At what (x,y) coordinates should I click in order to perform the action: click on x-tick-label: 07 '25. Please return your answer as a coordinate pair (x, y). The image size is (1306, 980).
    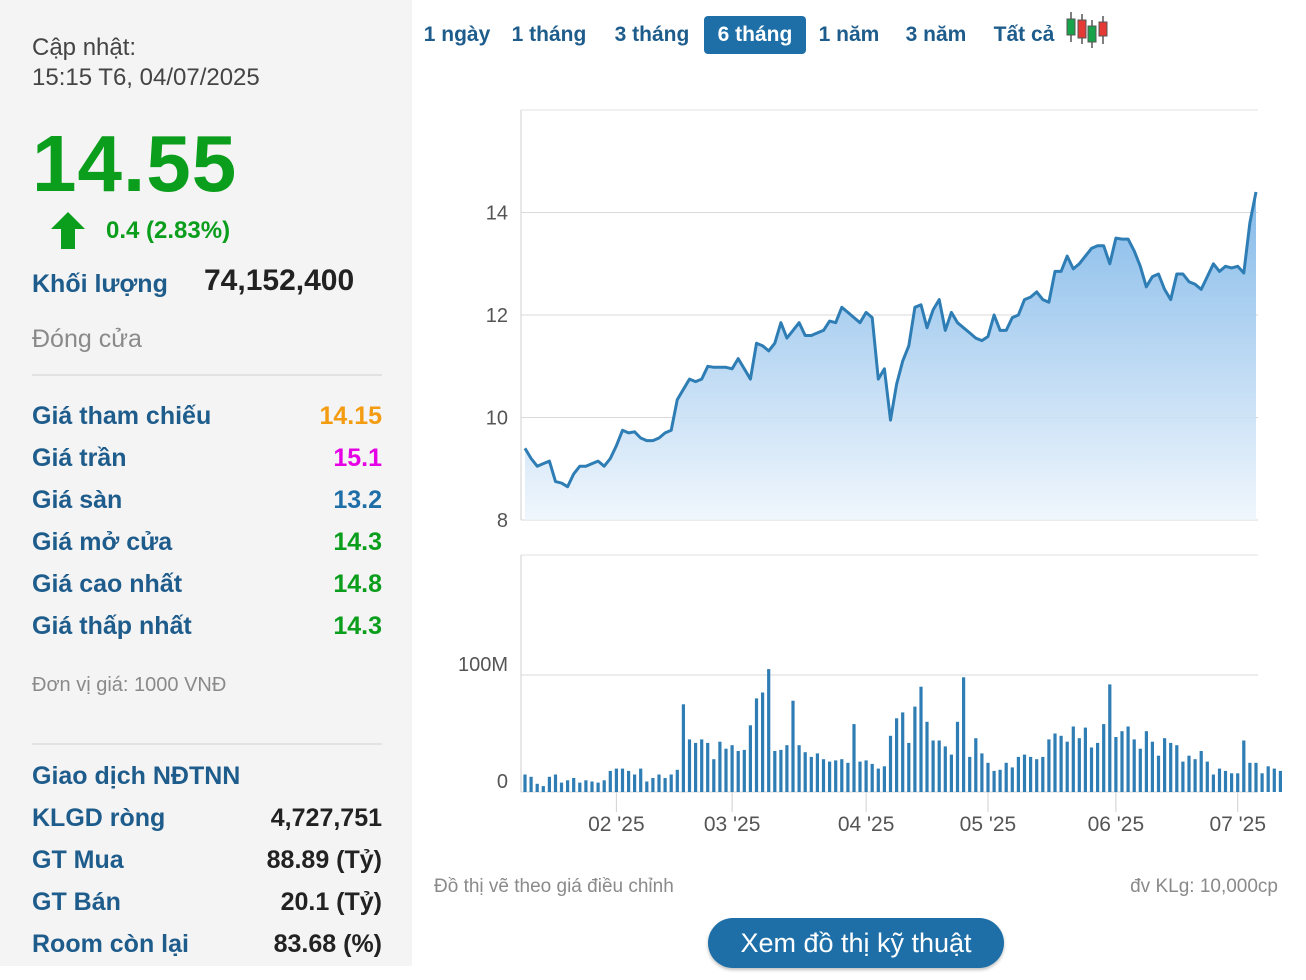
    Looking at the image, I should click on (1237, 824).